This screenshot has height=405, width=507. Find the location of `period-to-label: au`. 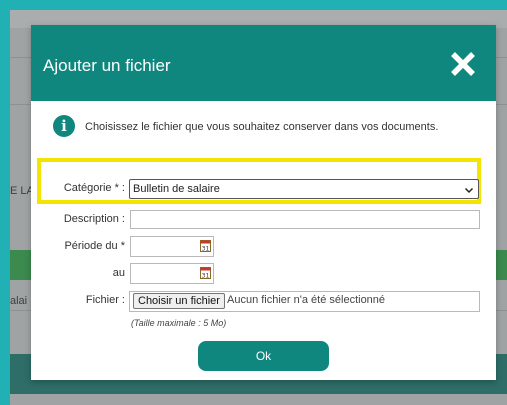

period-to-label: au is located at coordinates (118, 273).